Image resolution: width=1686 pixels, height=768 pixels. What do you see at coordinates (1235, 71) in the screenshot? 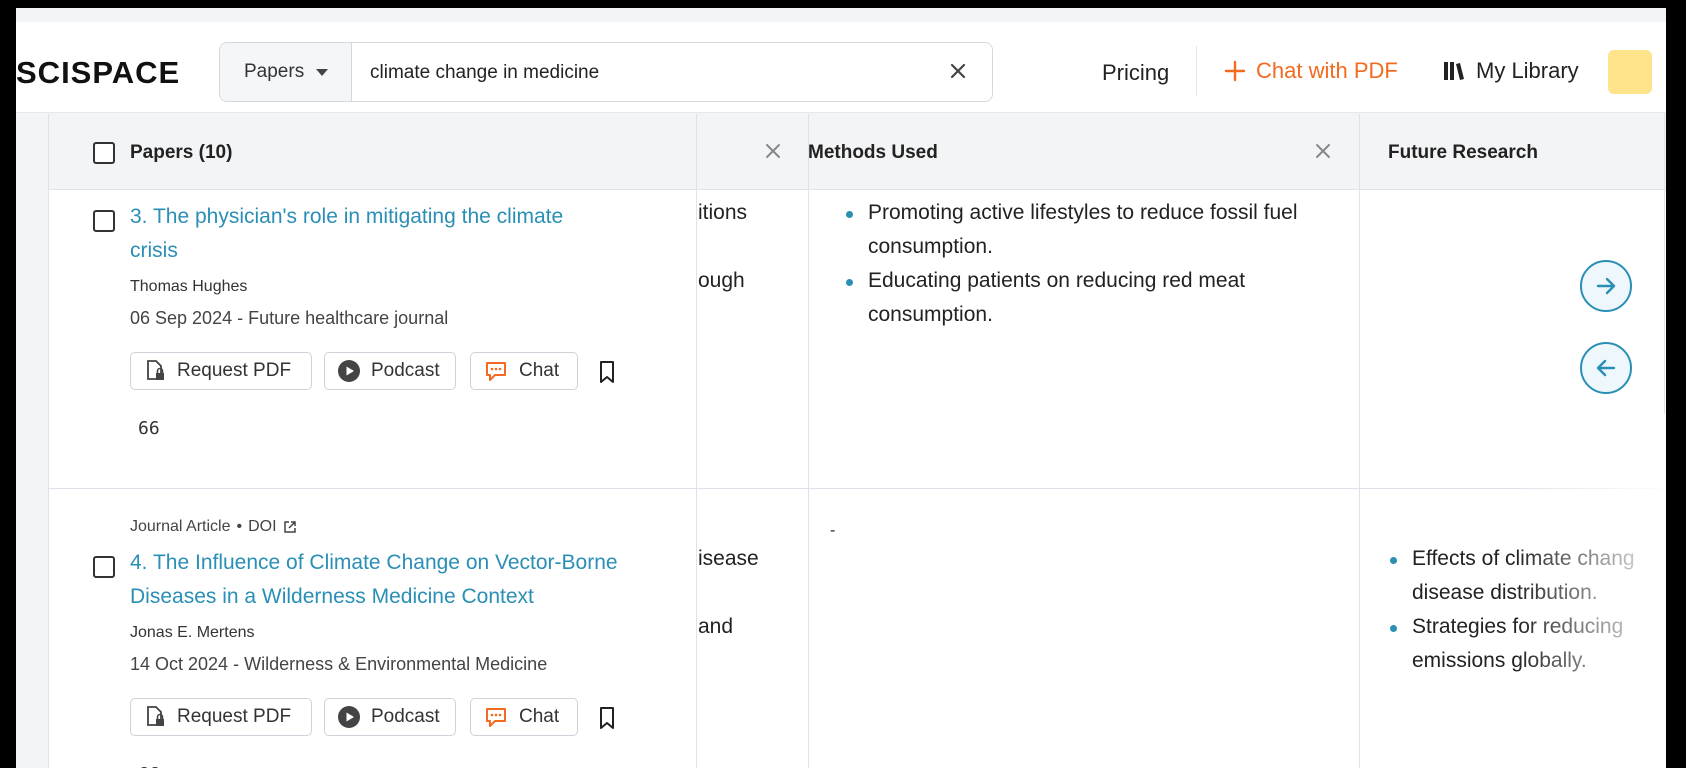
I see `plus-icon` at bounding box center [1235, 71].